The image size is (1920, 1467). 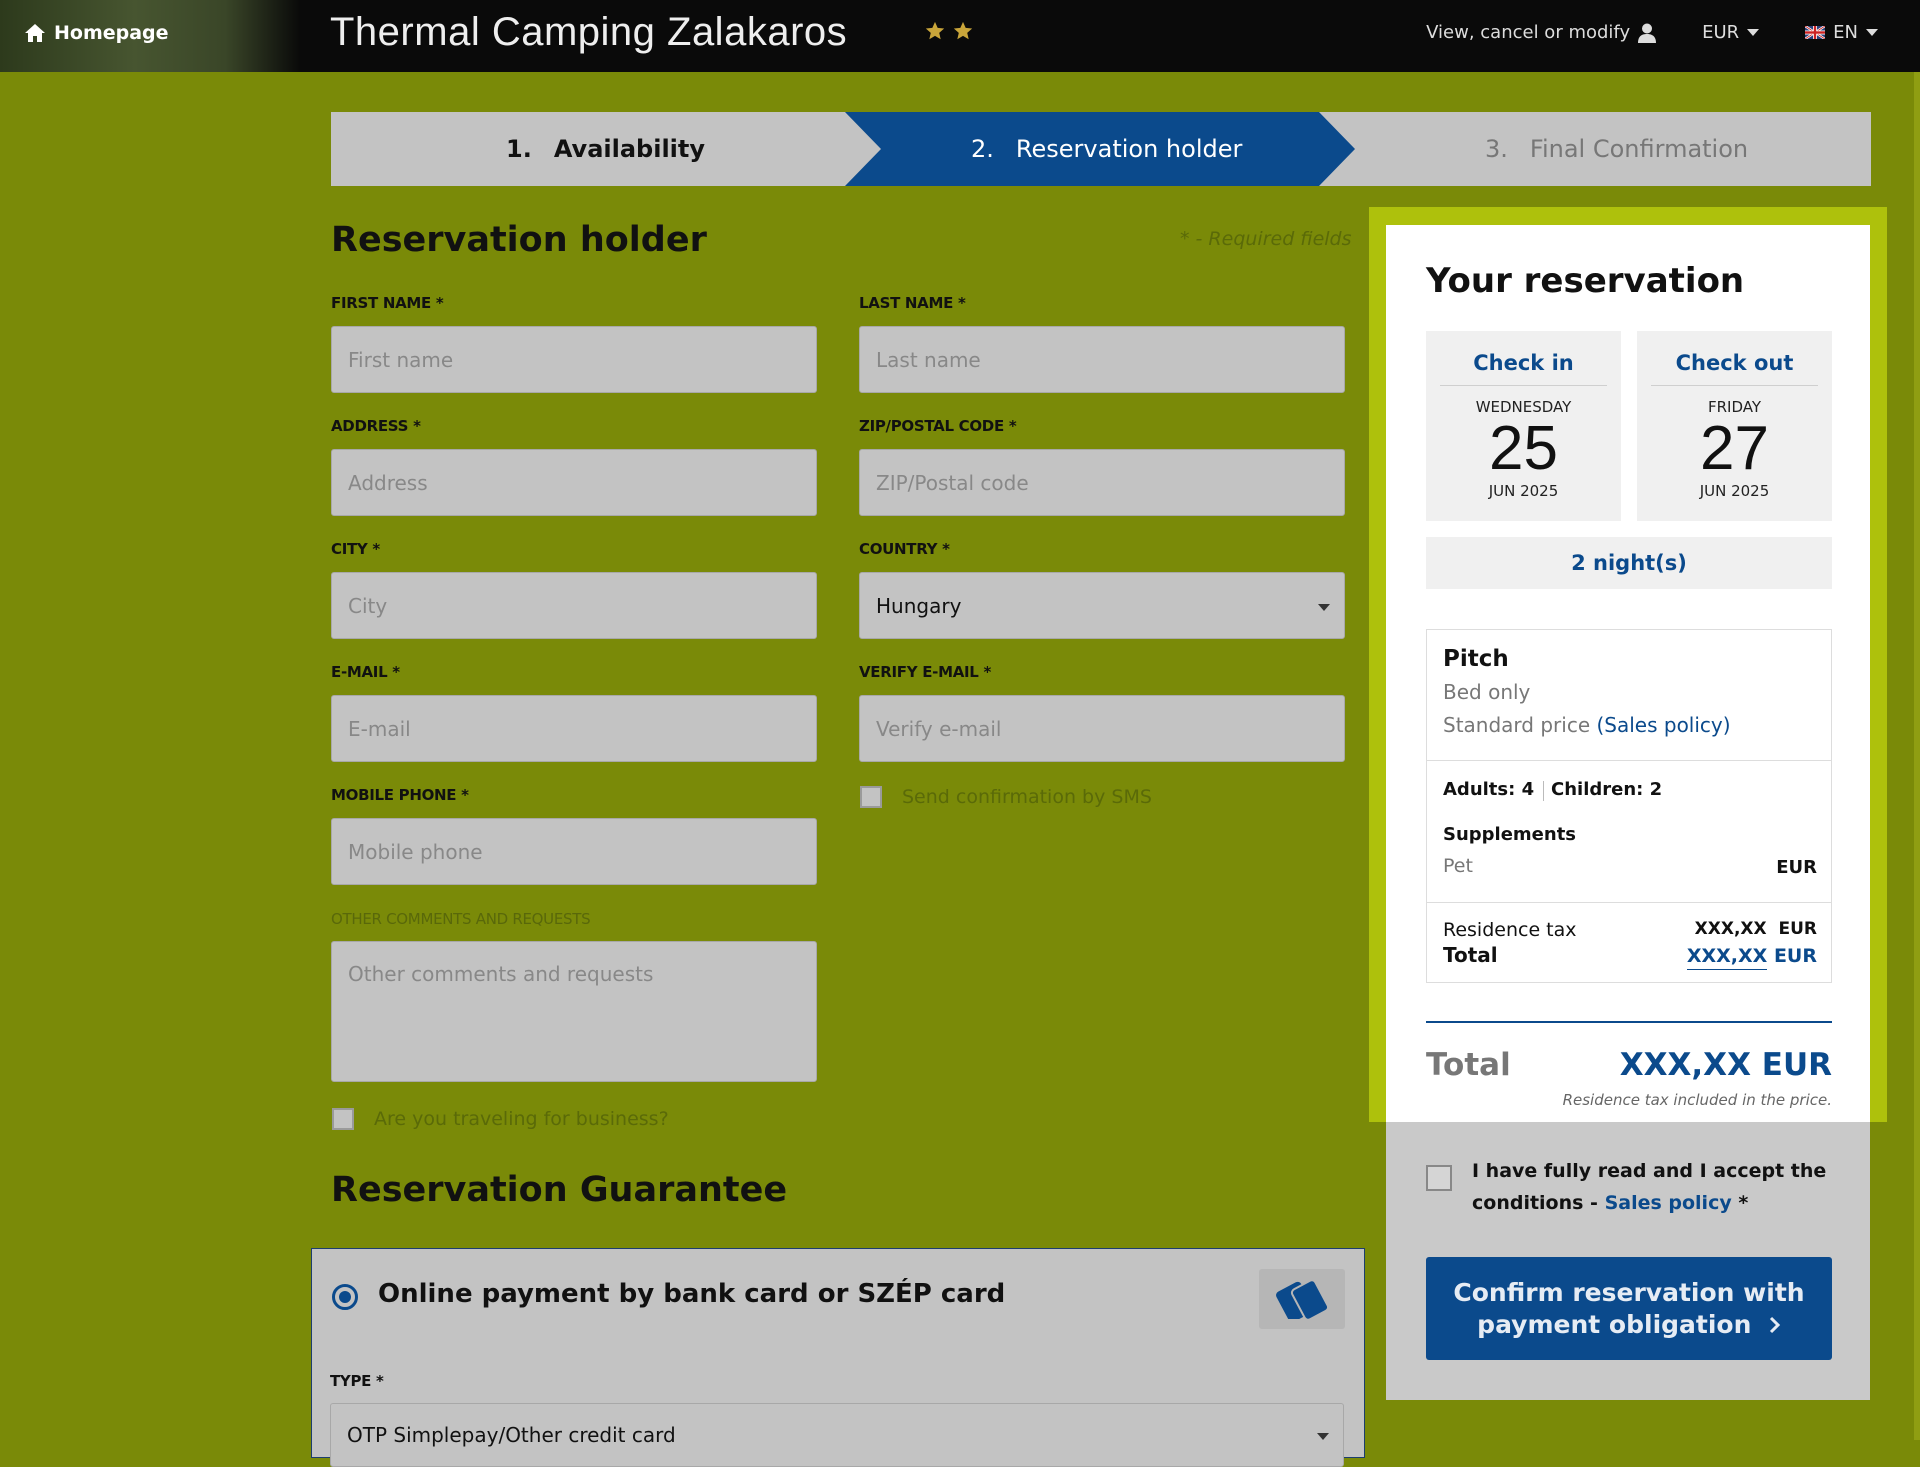 What do you see at coordinates (1102, 728) in the screenshot?
I see `verify-email-field: Verify e-mail` at bounding box center [1102, 728].